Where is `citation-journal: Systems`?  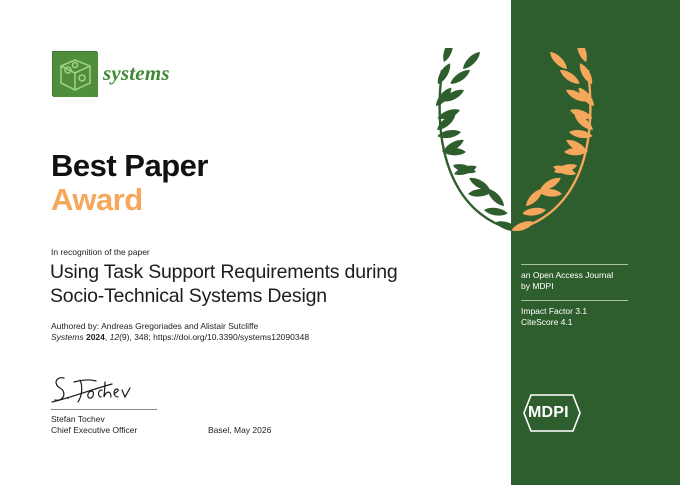 citation-journal: Systems is located at coordinates (67, 337).